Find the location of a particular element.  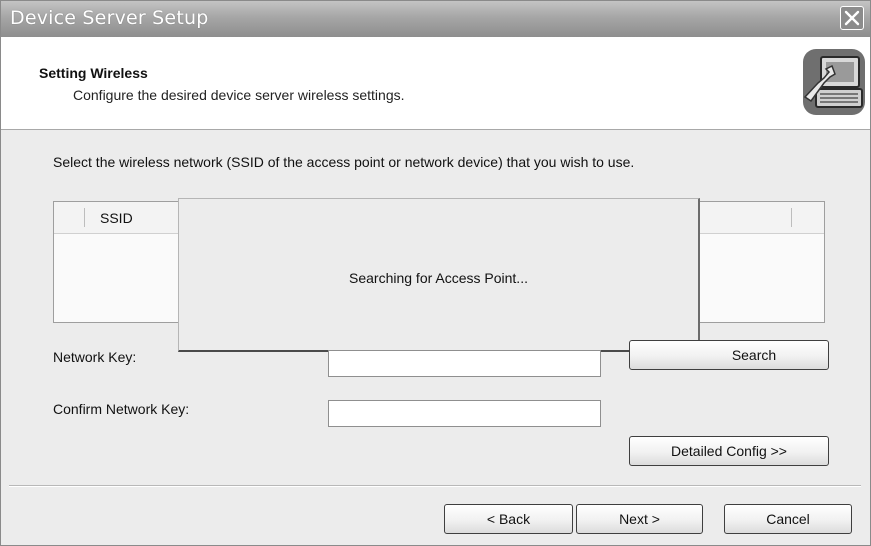

detailed-config-button: Detailed Config >> is located at coordinates (729, 451).